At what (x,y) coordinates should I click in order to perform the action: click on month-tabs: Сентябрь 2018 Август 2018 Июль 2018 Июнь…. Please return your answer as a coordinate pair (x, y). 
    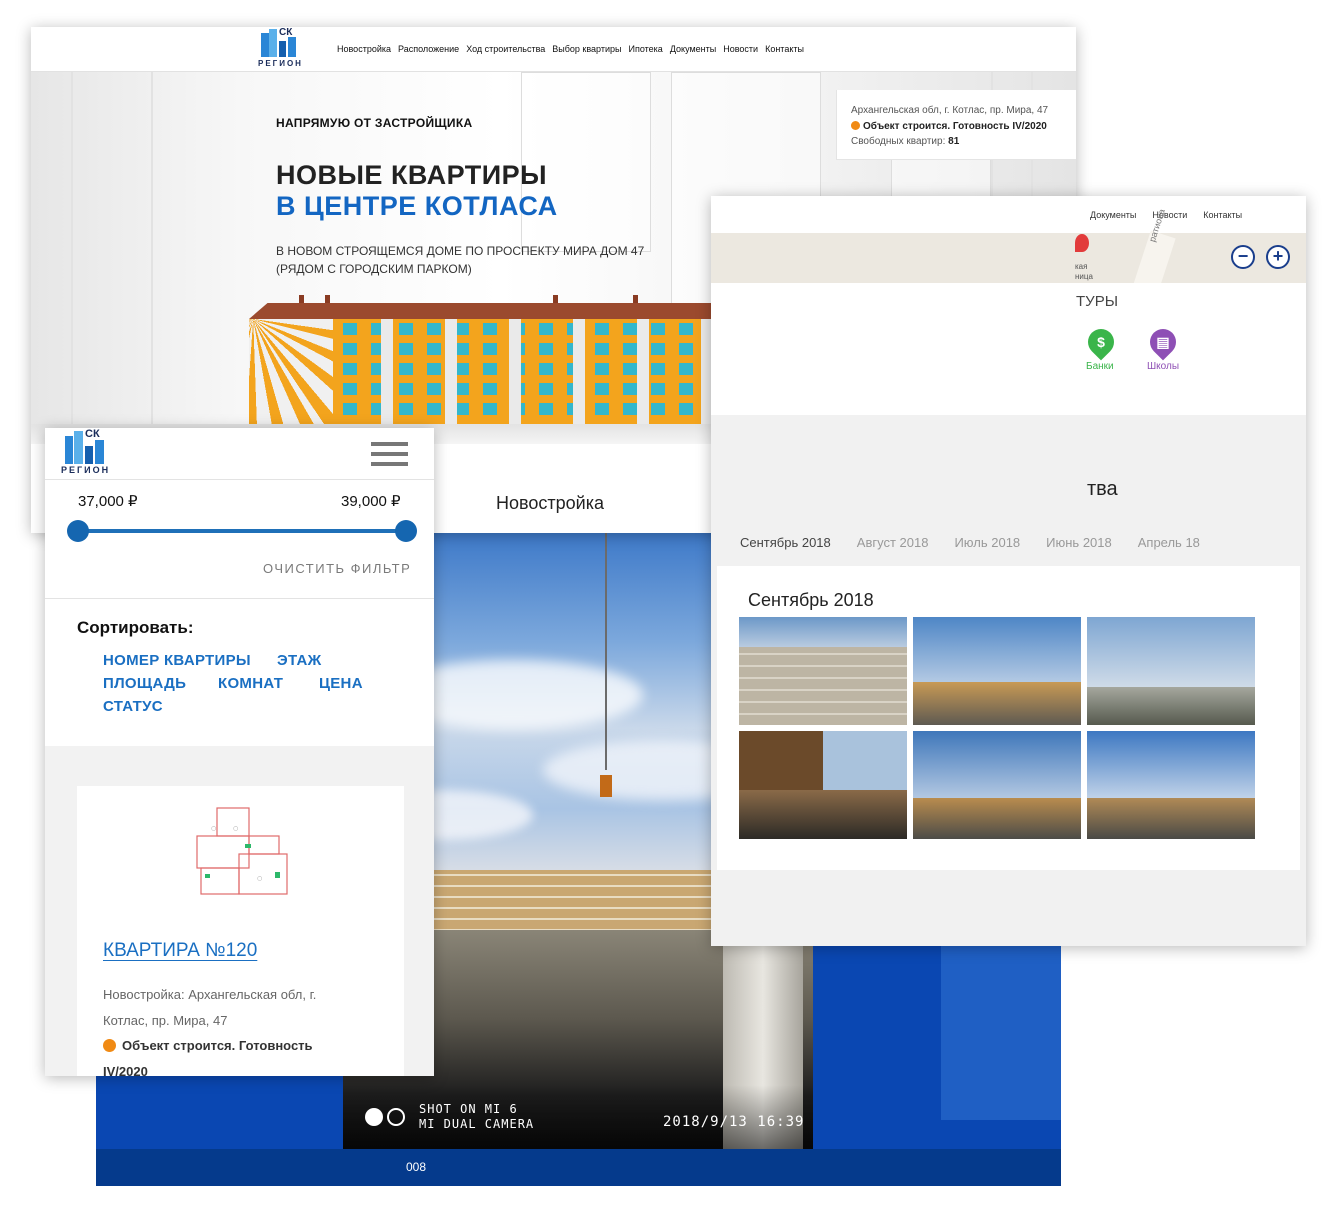
    Looking at the image, I should click on (970, 542).